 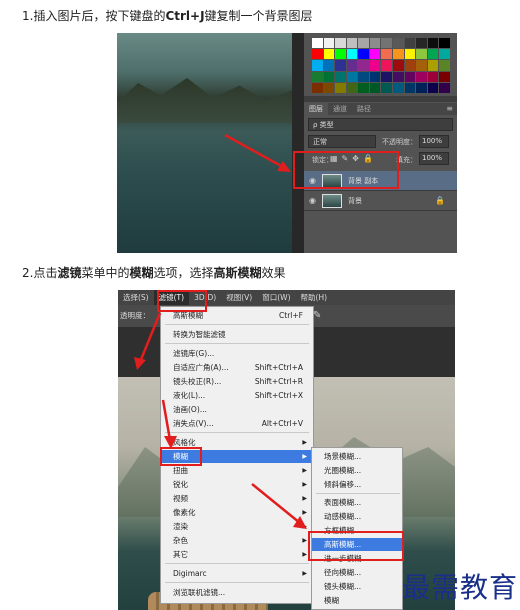 What do you see at coordinates (460, 587) in the screenshot?
I see `watermark-logo-text: 最需教育` at bounding box center [460, 587].